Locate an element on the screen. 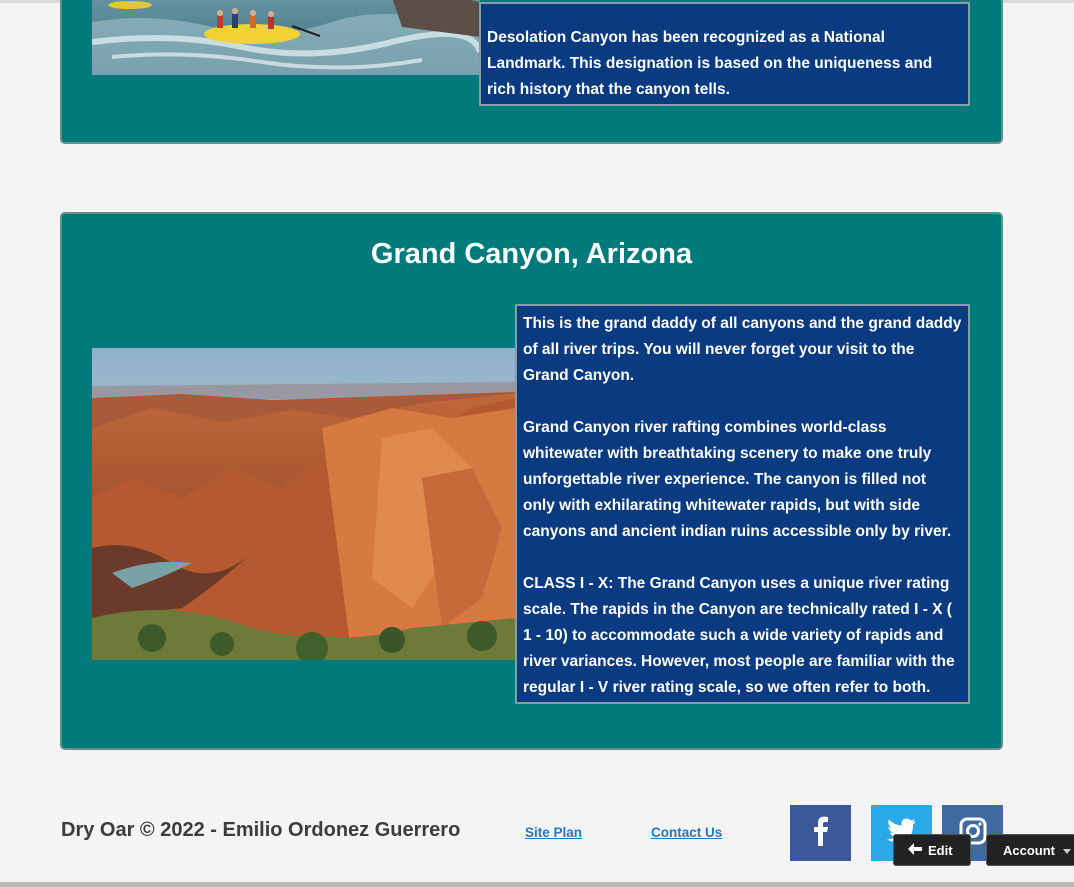 The height and width of the screenshot is (887, 1074). caret-down-icon is located at coordinates (1067, 850).